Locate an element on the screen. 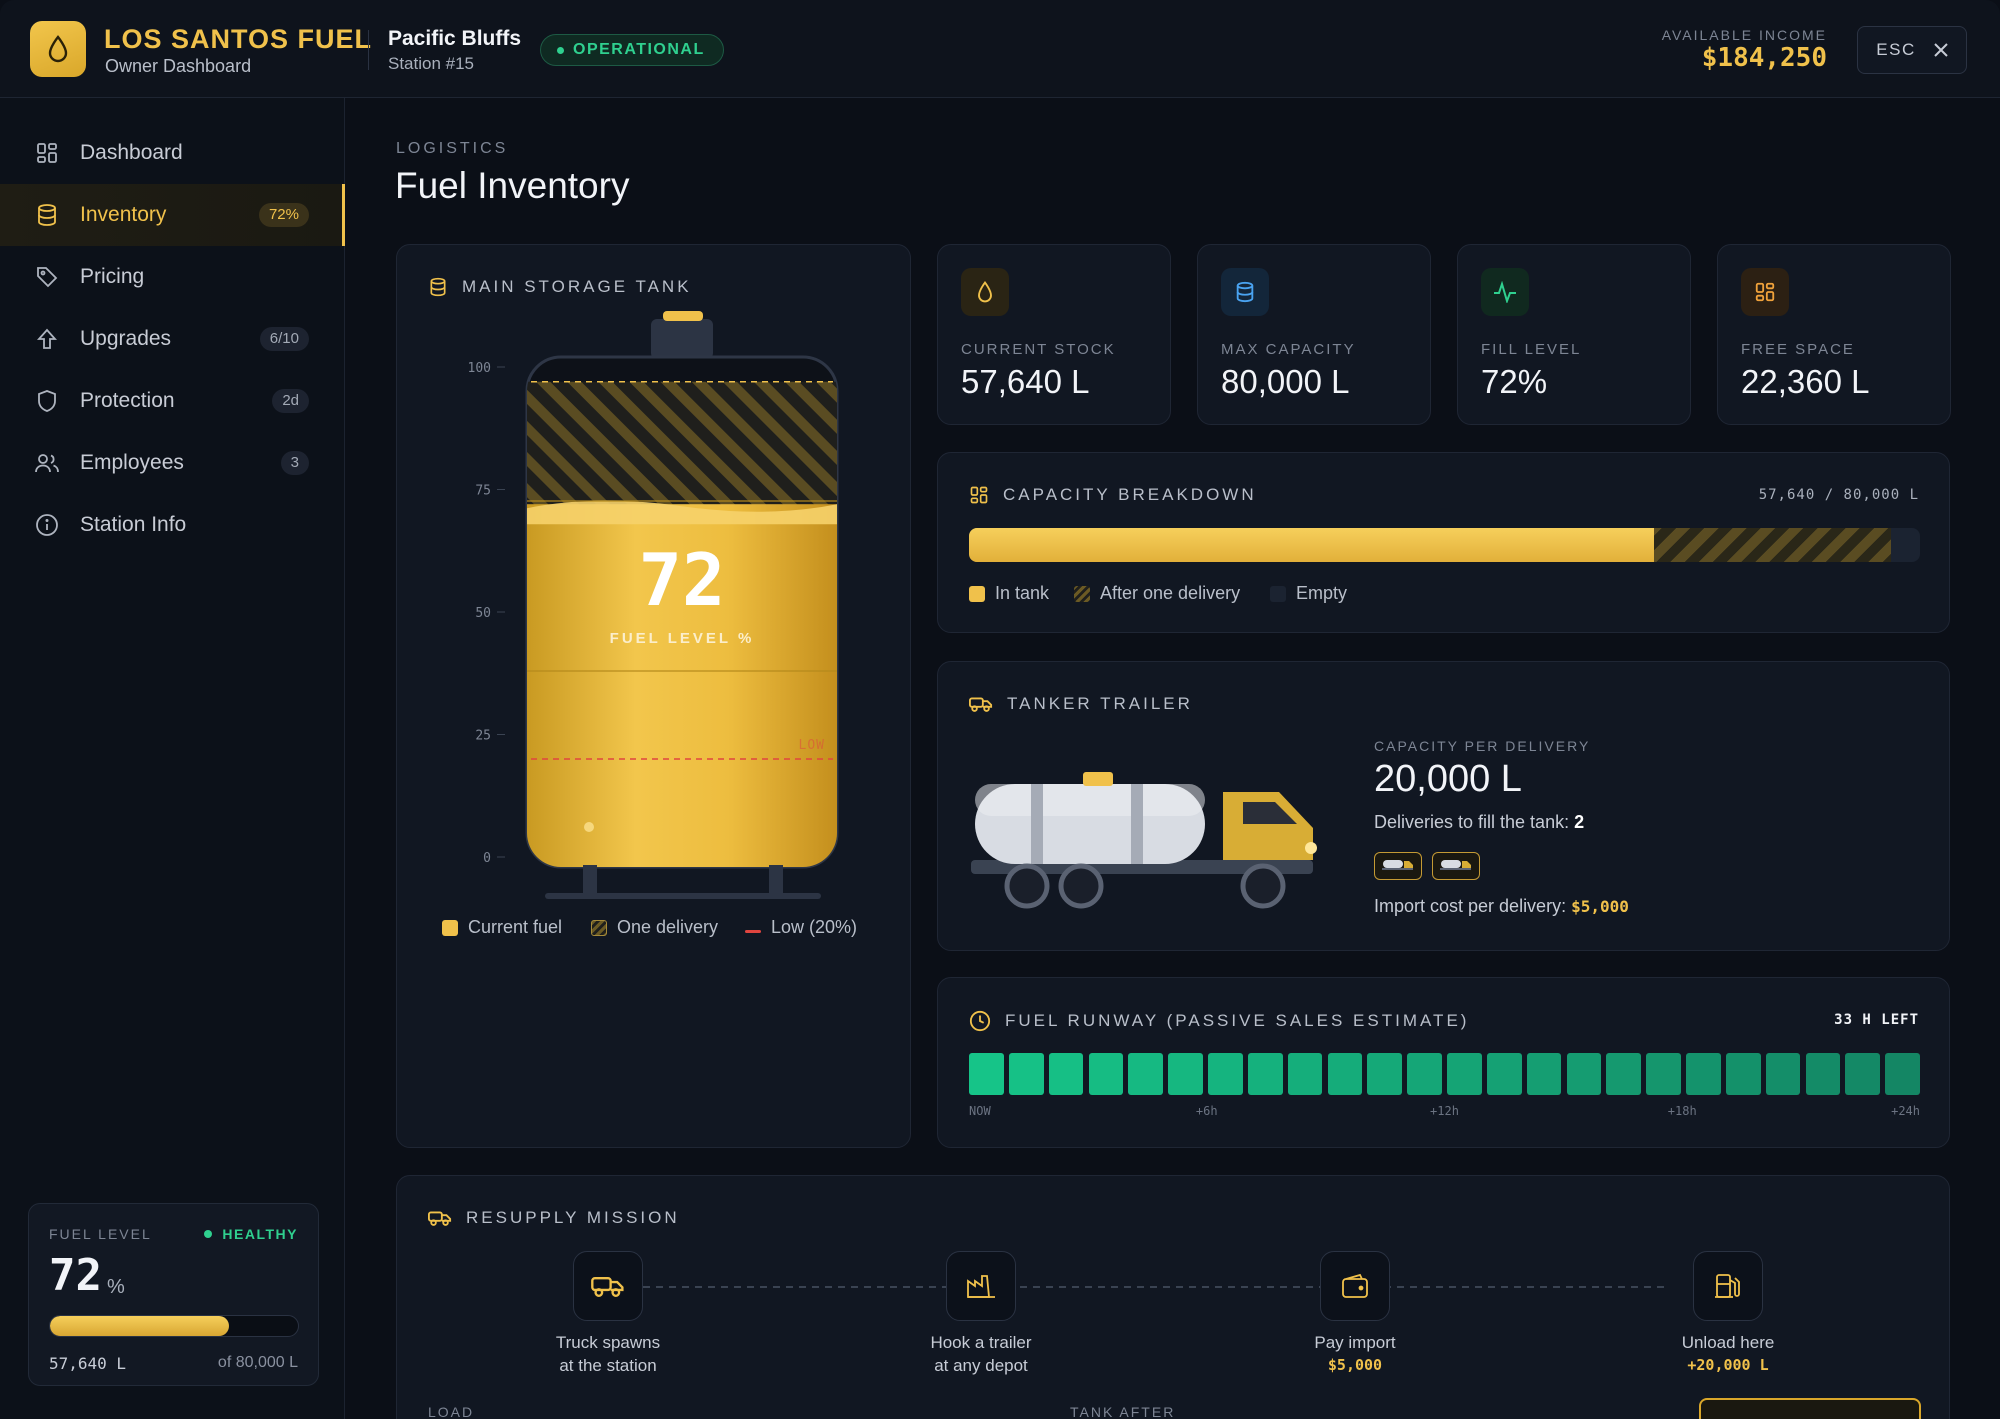 The width and height of the screenshot is (2000, 1419). runway-tick: +6h is located at coordinates (1206, 1111).